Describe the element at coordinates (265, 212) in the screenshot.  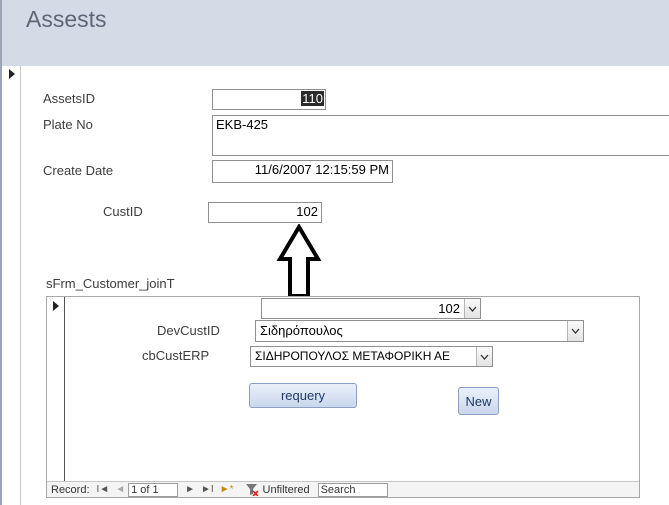
I see `cust-id-field: 102` at that location.